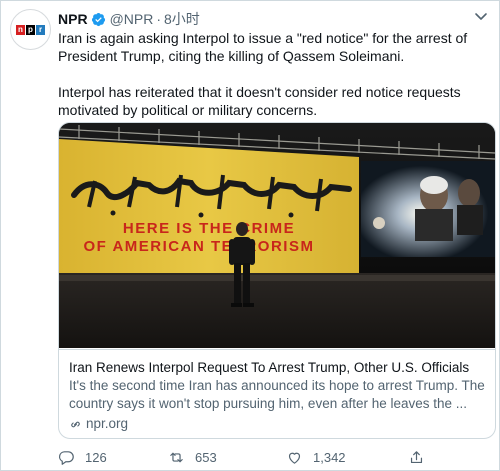 The width and height of the screenshot is (500, 471). Describe the element at coordinates (182, 19) in the screenshot. I see `tweet-timestamp: 8小时` at that location.